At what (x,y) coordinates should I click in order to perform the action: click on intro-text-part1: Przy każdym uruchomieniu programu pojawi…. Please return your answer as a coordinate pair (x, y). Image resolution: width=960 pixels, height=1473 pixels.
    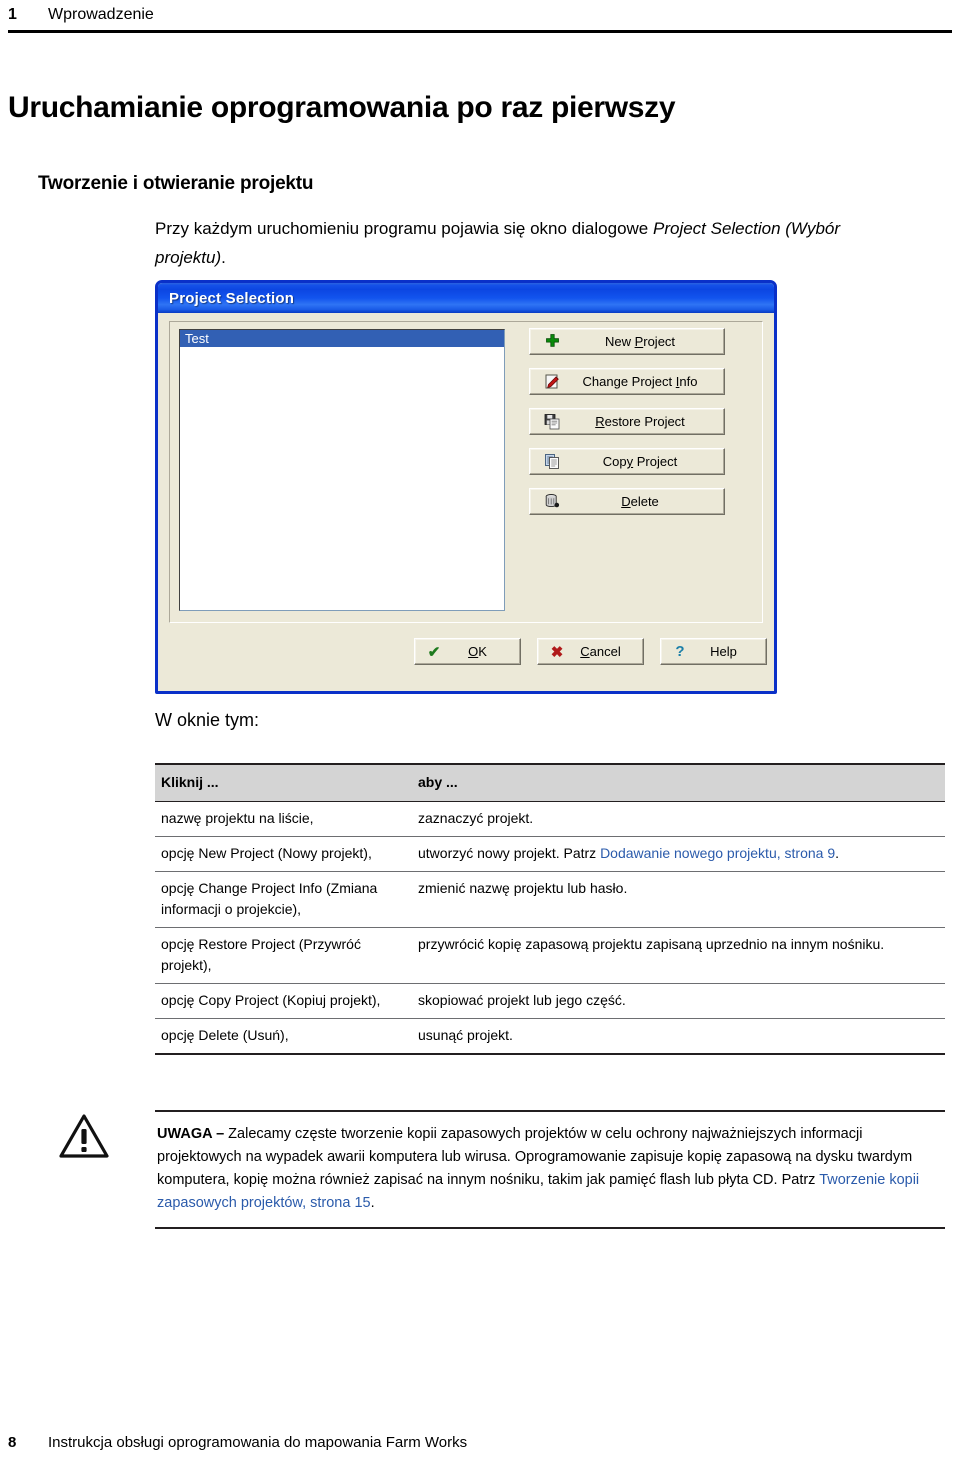
    Looking at the image, I should click on (404, 228).